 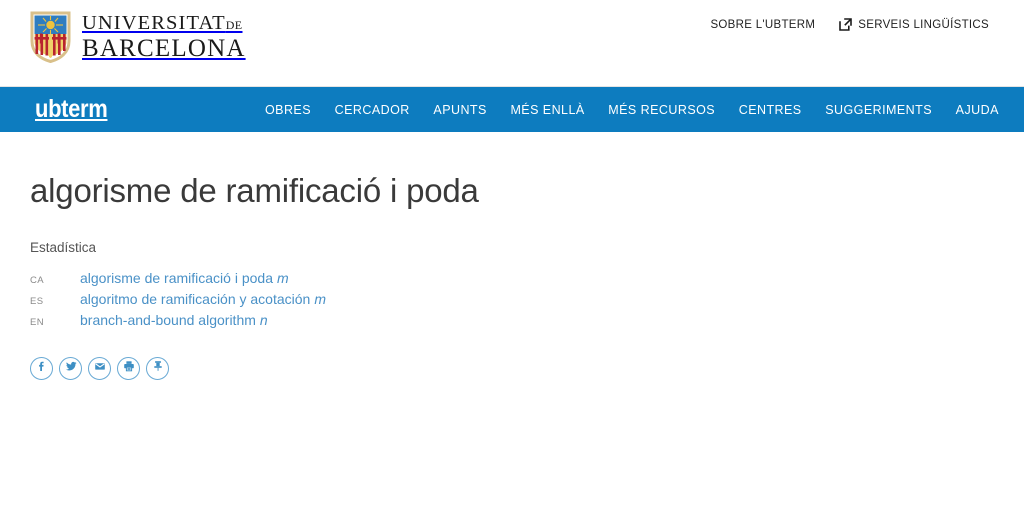 I want to click on nav-item-obres: OBRES, so click(x=288, y=110).